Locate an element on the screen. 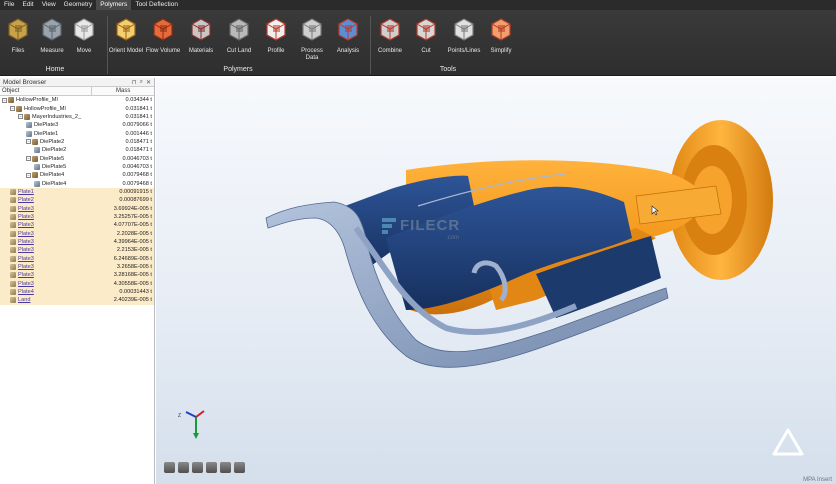  tree-row: − DiePlate2 0.018471 t is located at coordinates (77, 142).